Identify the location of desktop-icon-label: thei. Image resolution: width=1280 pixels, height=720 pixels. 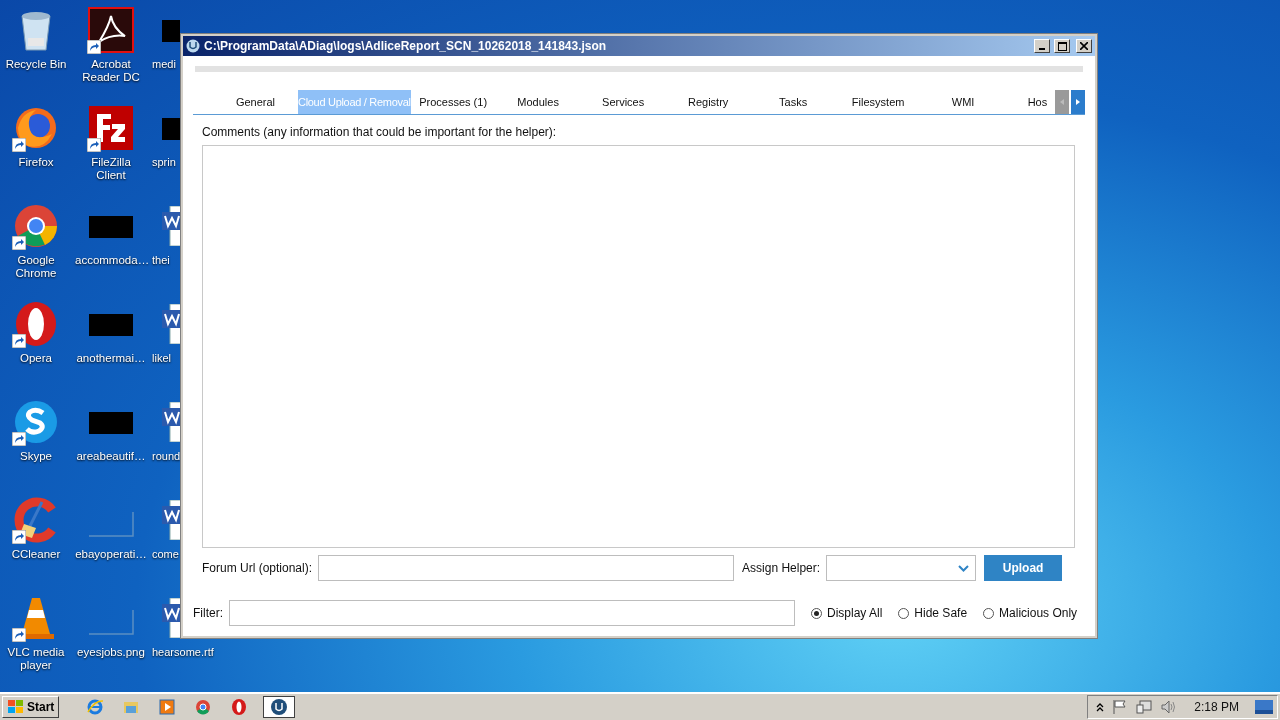
(160, 260).